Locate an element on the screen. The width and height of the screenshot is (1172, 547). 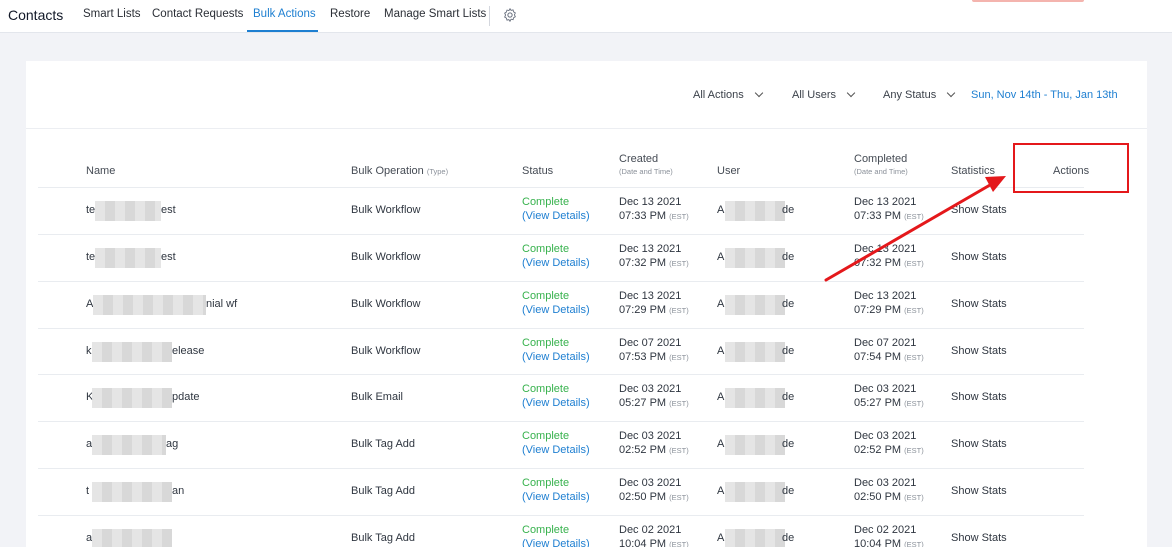
row-created: Dec 13 2021 07:29 PM (EST) is located at coordinates (654, 303).